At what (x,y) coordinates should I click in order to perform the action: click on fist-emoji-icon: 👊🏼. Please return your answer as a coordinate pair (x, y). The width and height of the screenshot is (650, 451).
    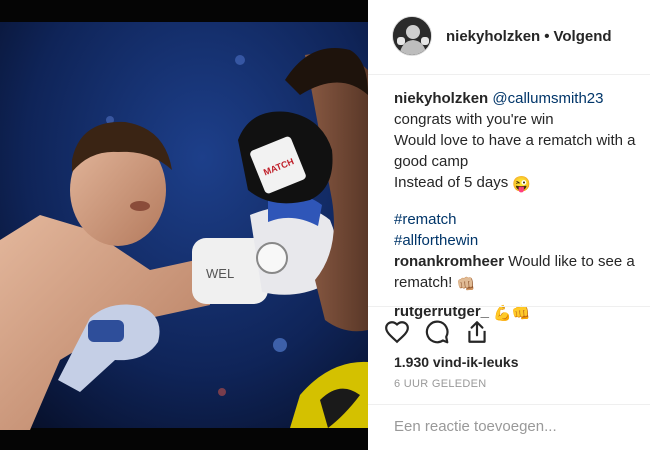
    Looking at the image, I should click on (466, 284).